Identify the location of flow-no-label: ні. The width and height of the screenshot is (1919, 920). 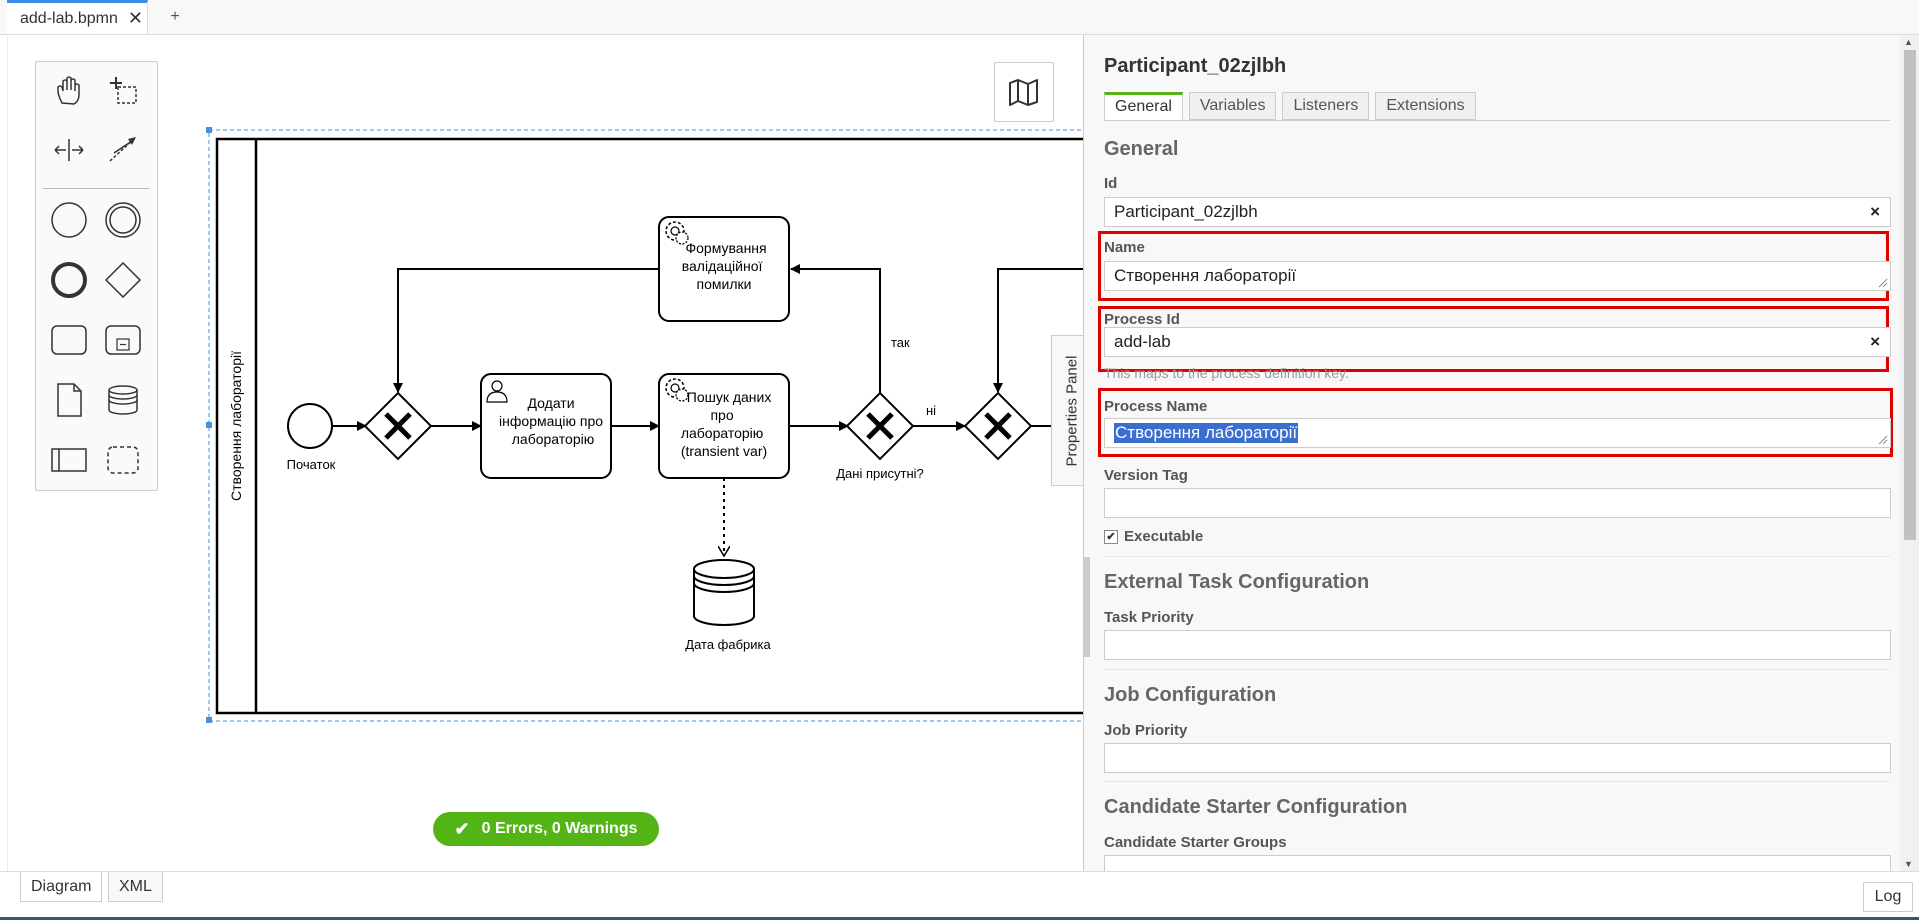
(931, 410).